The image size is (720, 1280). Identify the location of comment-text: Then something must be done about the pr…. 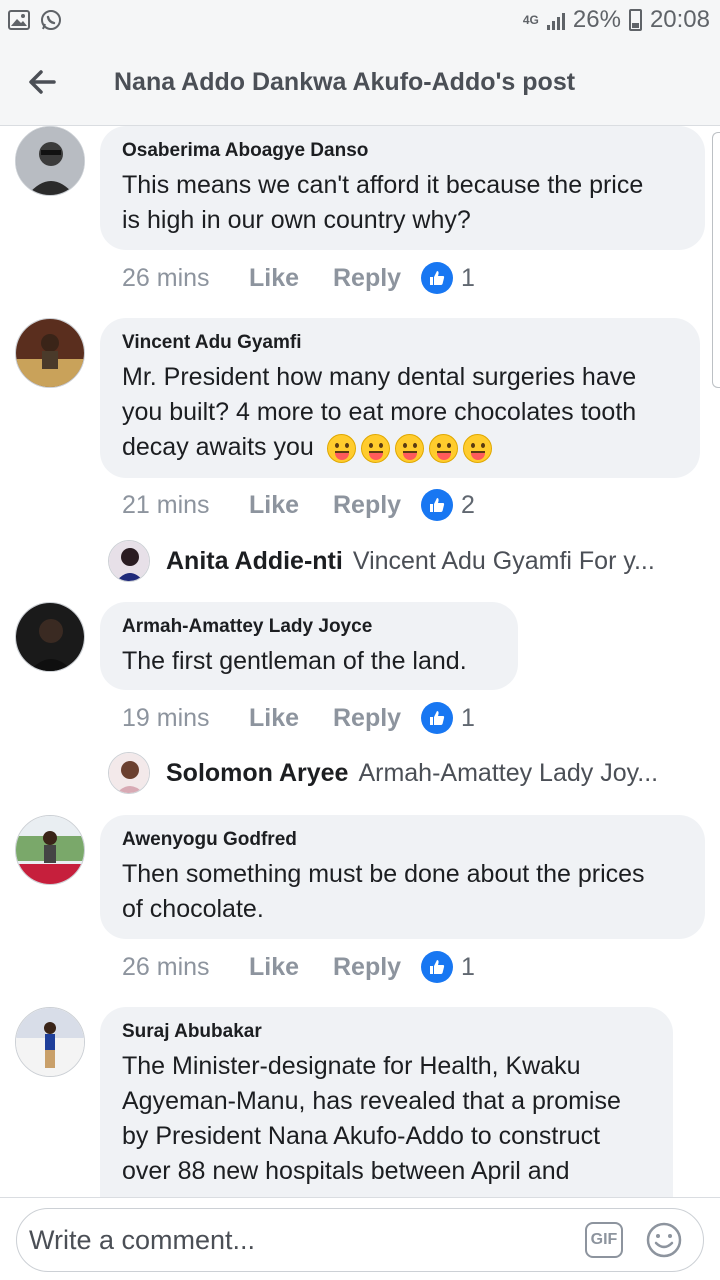
(383, 891).